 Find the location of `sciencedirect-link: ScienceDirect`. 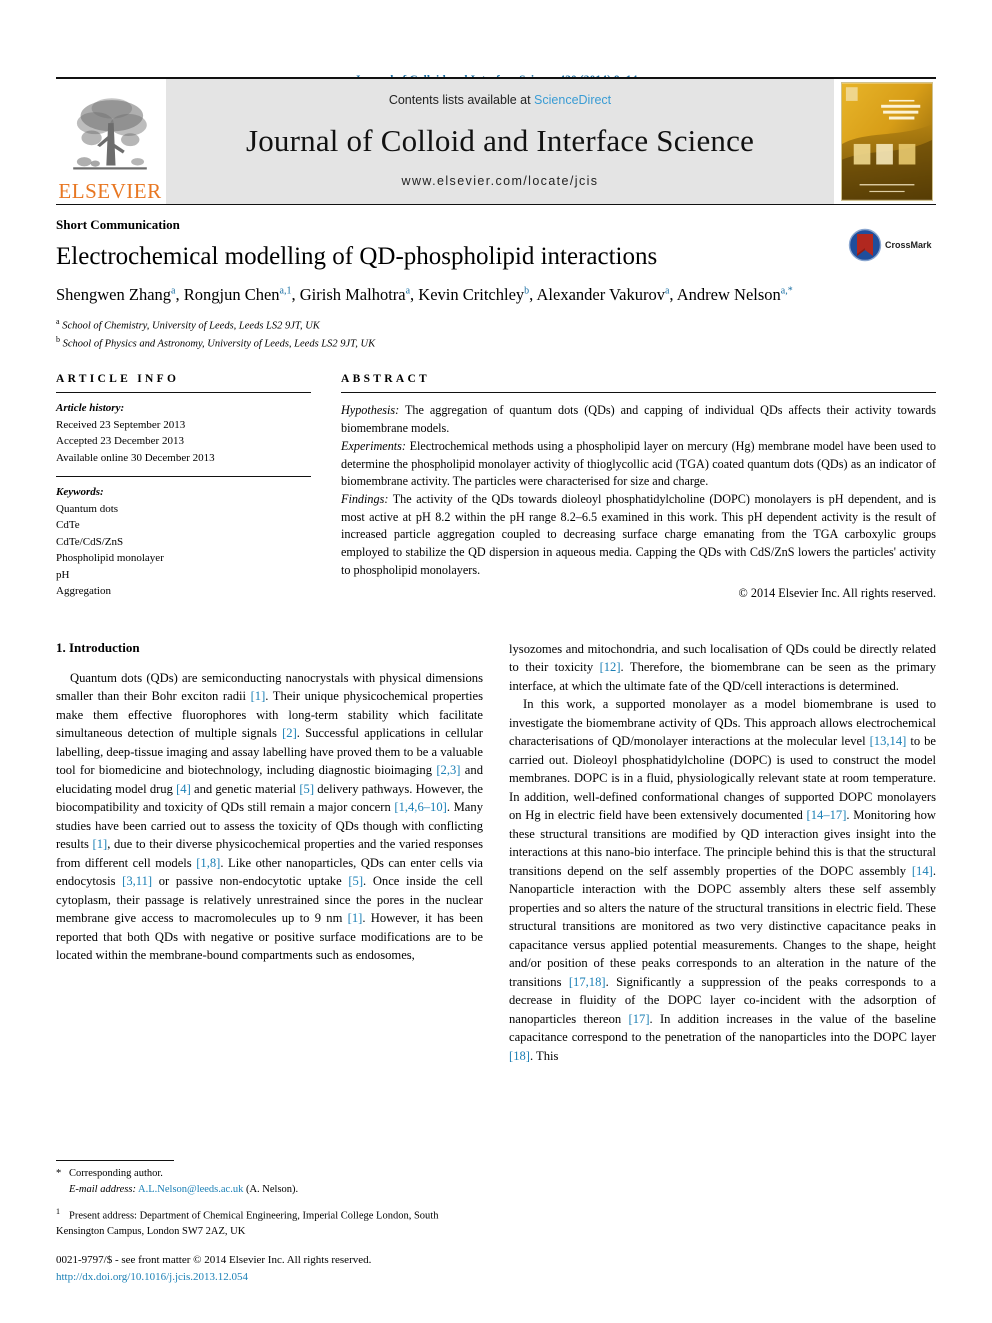

sciencedirect-link: ScienceDirect is located at coordinates (572, 100).